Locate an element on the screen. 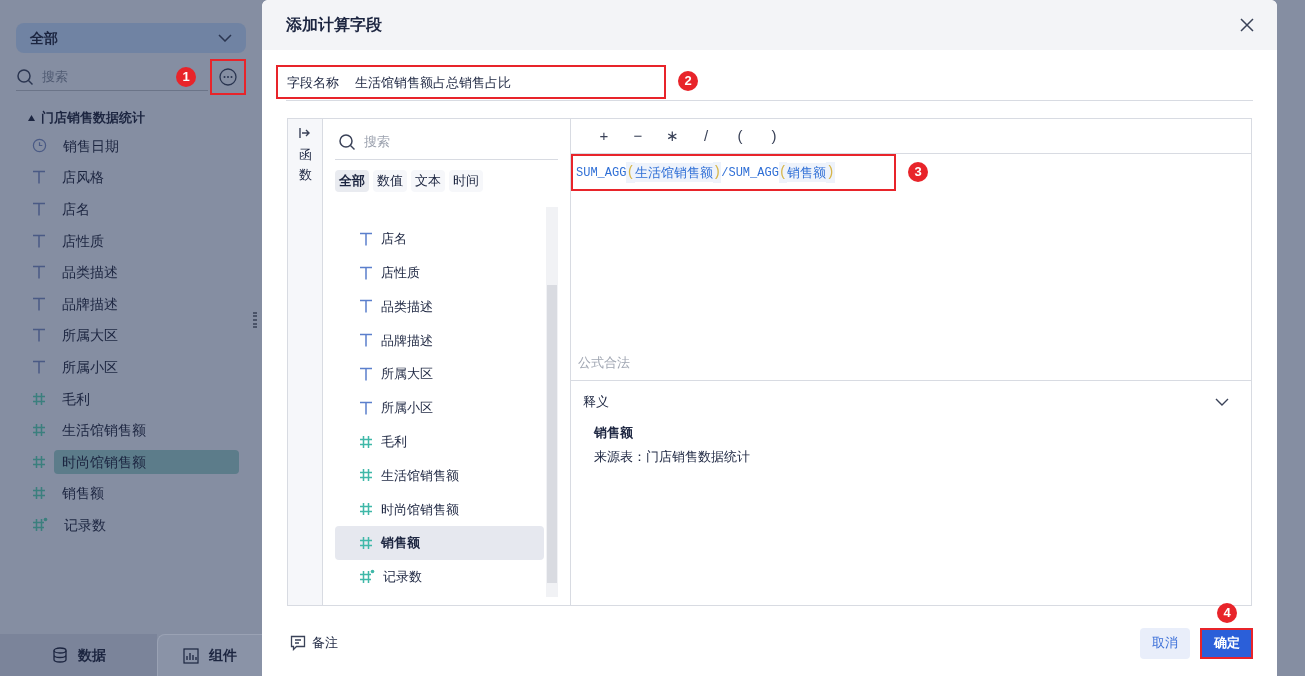 This screenshot has height=676, width=1305. dialog-title: 添加计算字段 is located at coordinates (334, 25).